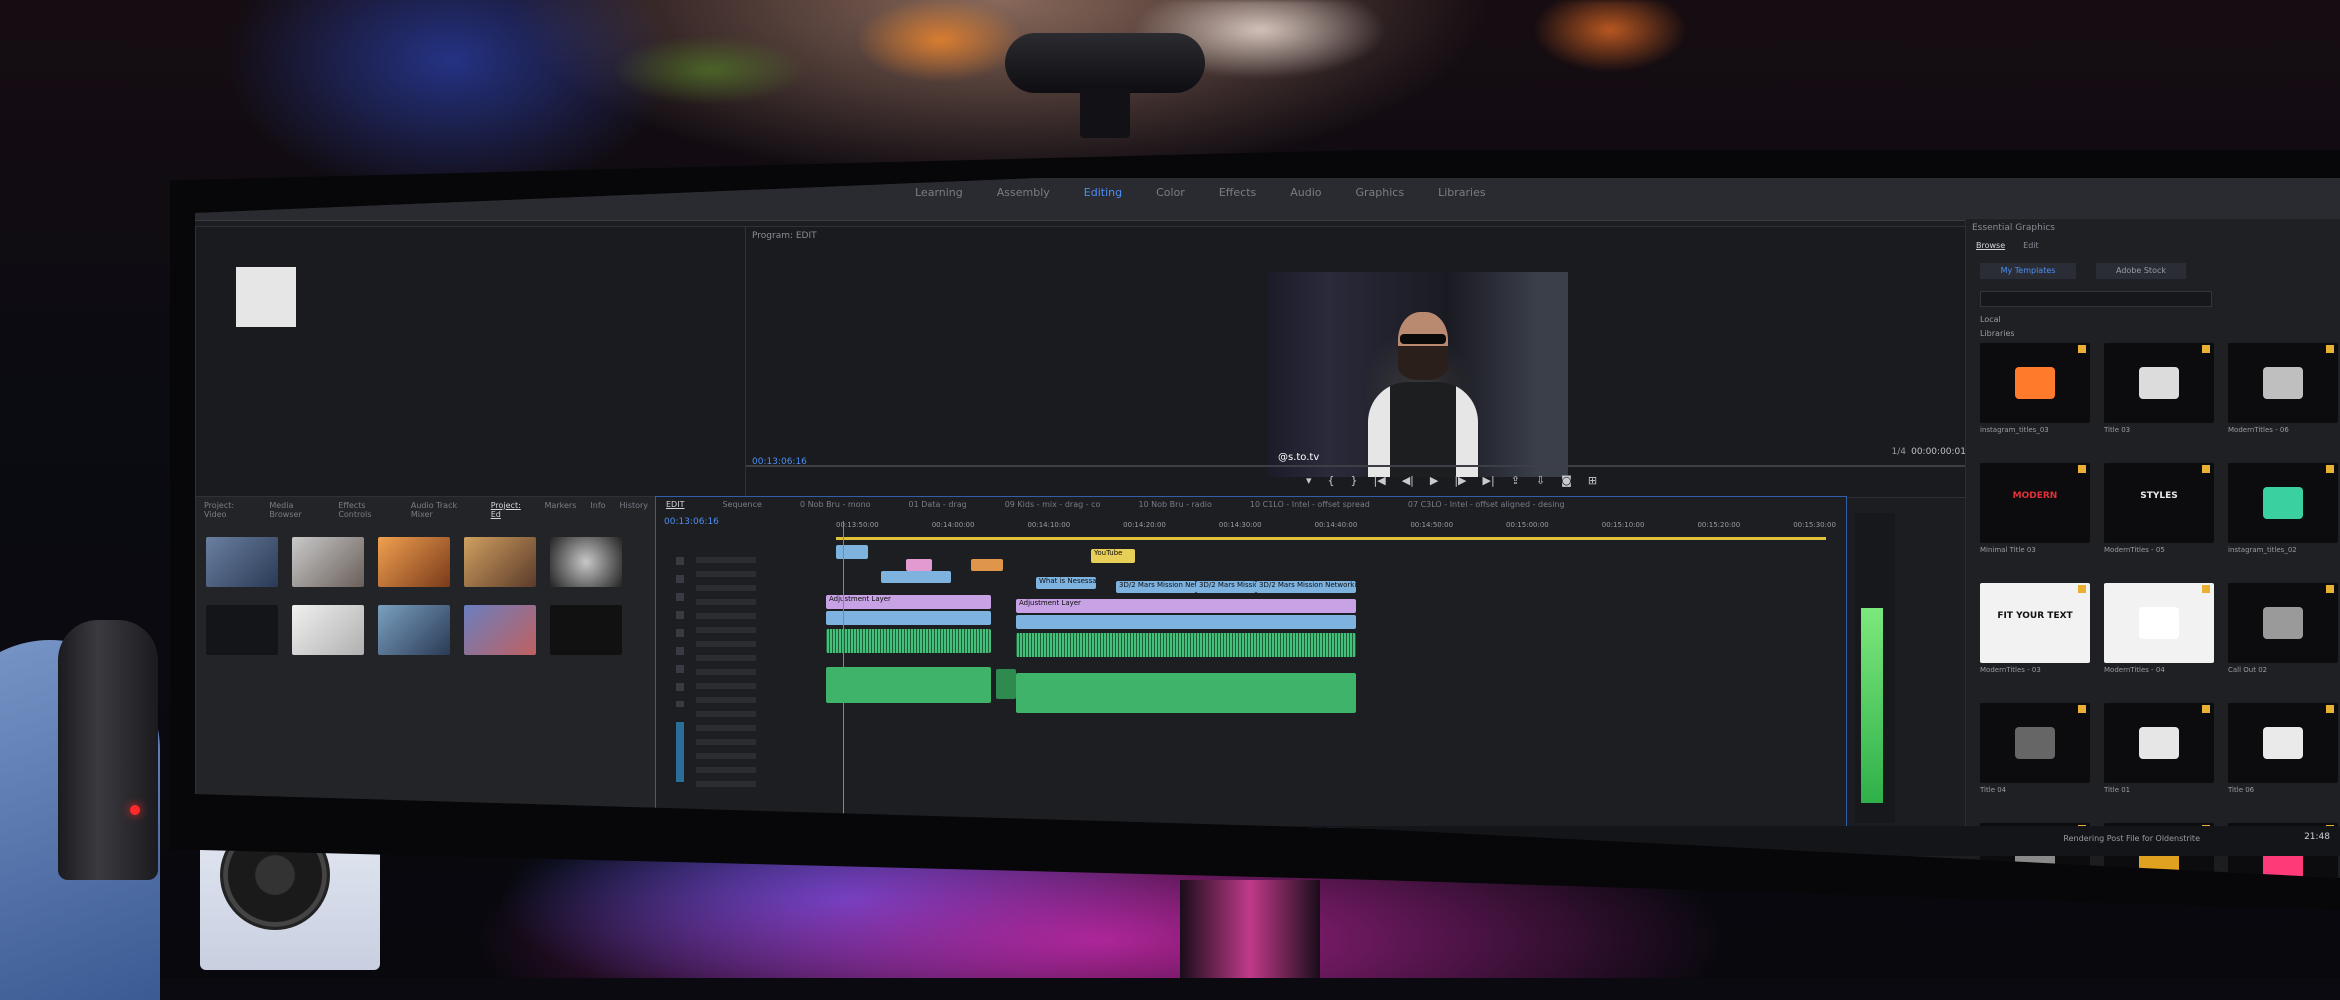 Image resolution: width=2340 pixels, height=1000 pixels. What do you see at coordinates (835, 504) in the screenshot?
I see `sequence-tab: 0 Nob Bru - mono` at bounding box center [835, 504].